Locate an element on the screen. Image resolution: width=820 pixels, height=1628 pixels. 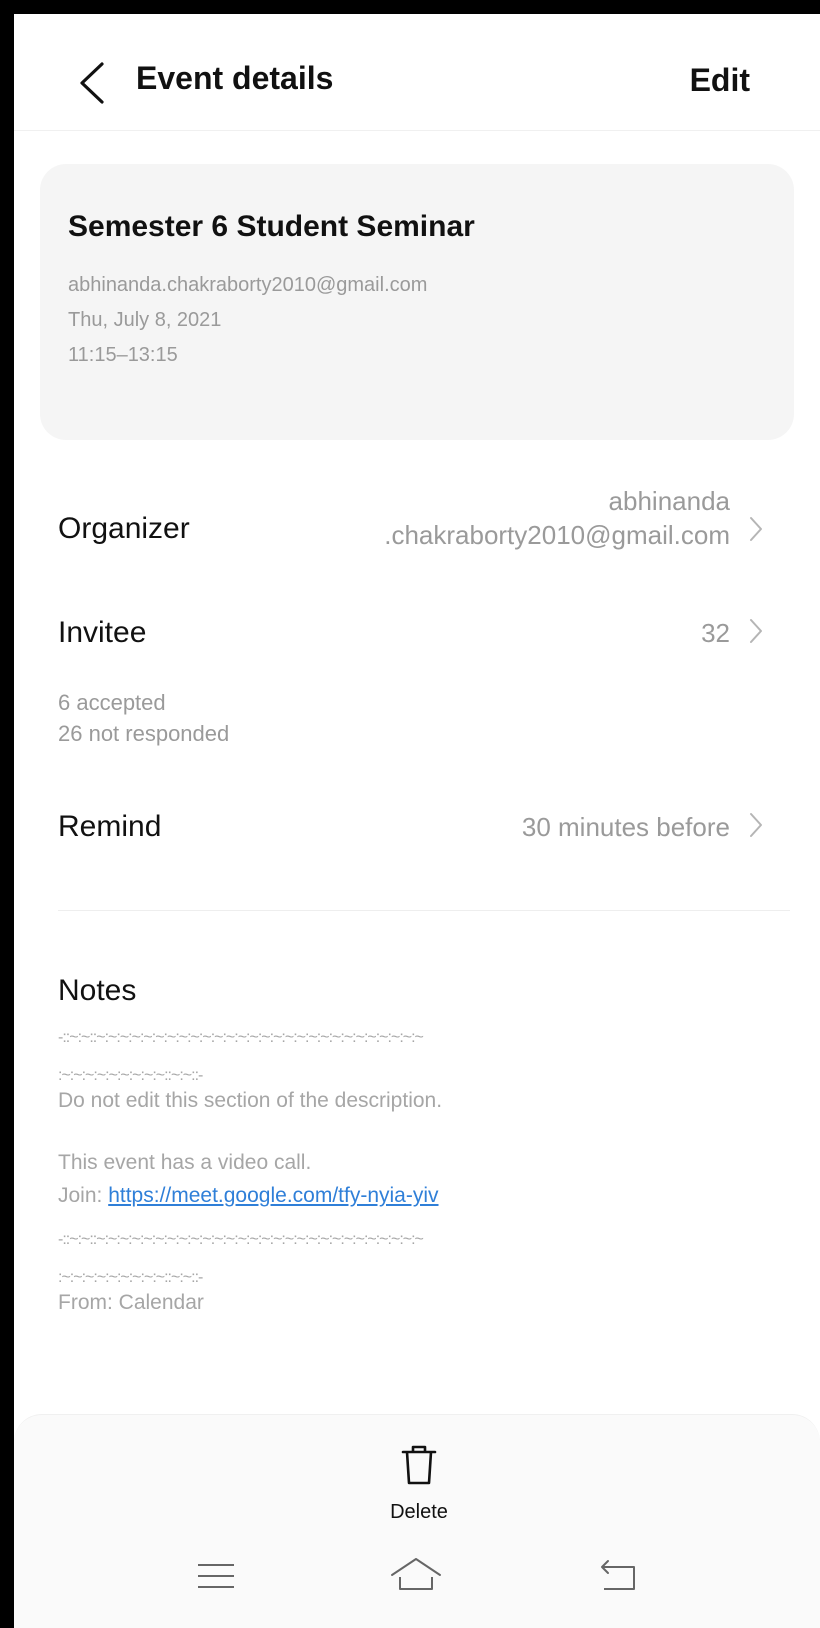
section-divider is located at coordinates (424, 910).